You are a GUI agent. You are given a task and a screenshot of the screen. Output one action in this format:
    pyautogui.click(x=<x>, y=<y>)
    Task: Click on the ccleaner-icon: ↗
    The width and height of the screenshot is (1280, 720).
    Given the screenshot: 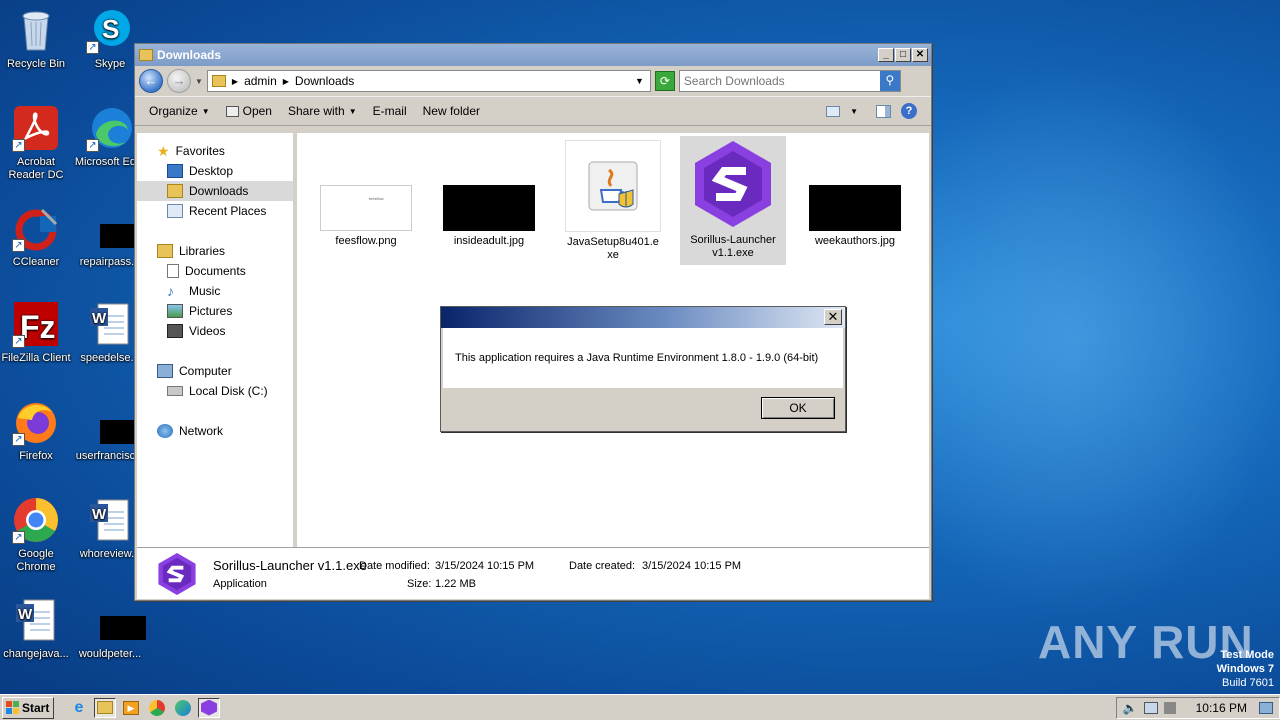 What is the action you would take?
    pyautogui.click(x=36, y=228)
    